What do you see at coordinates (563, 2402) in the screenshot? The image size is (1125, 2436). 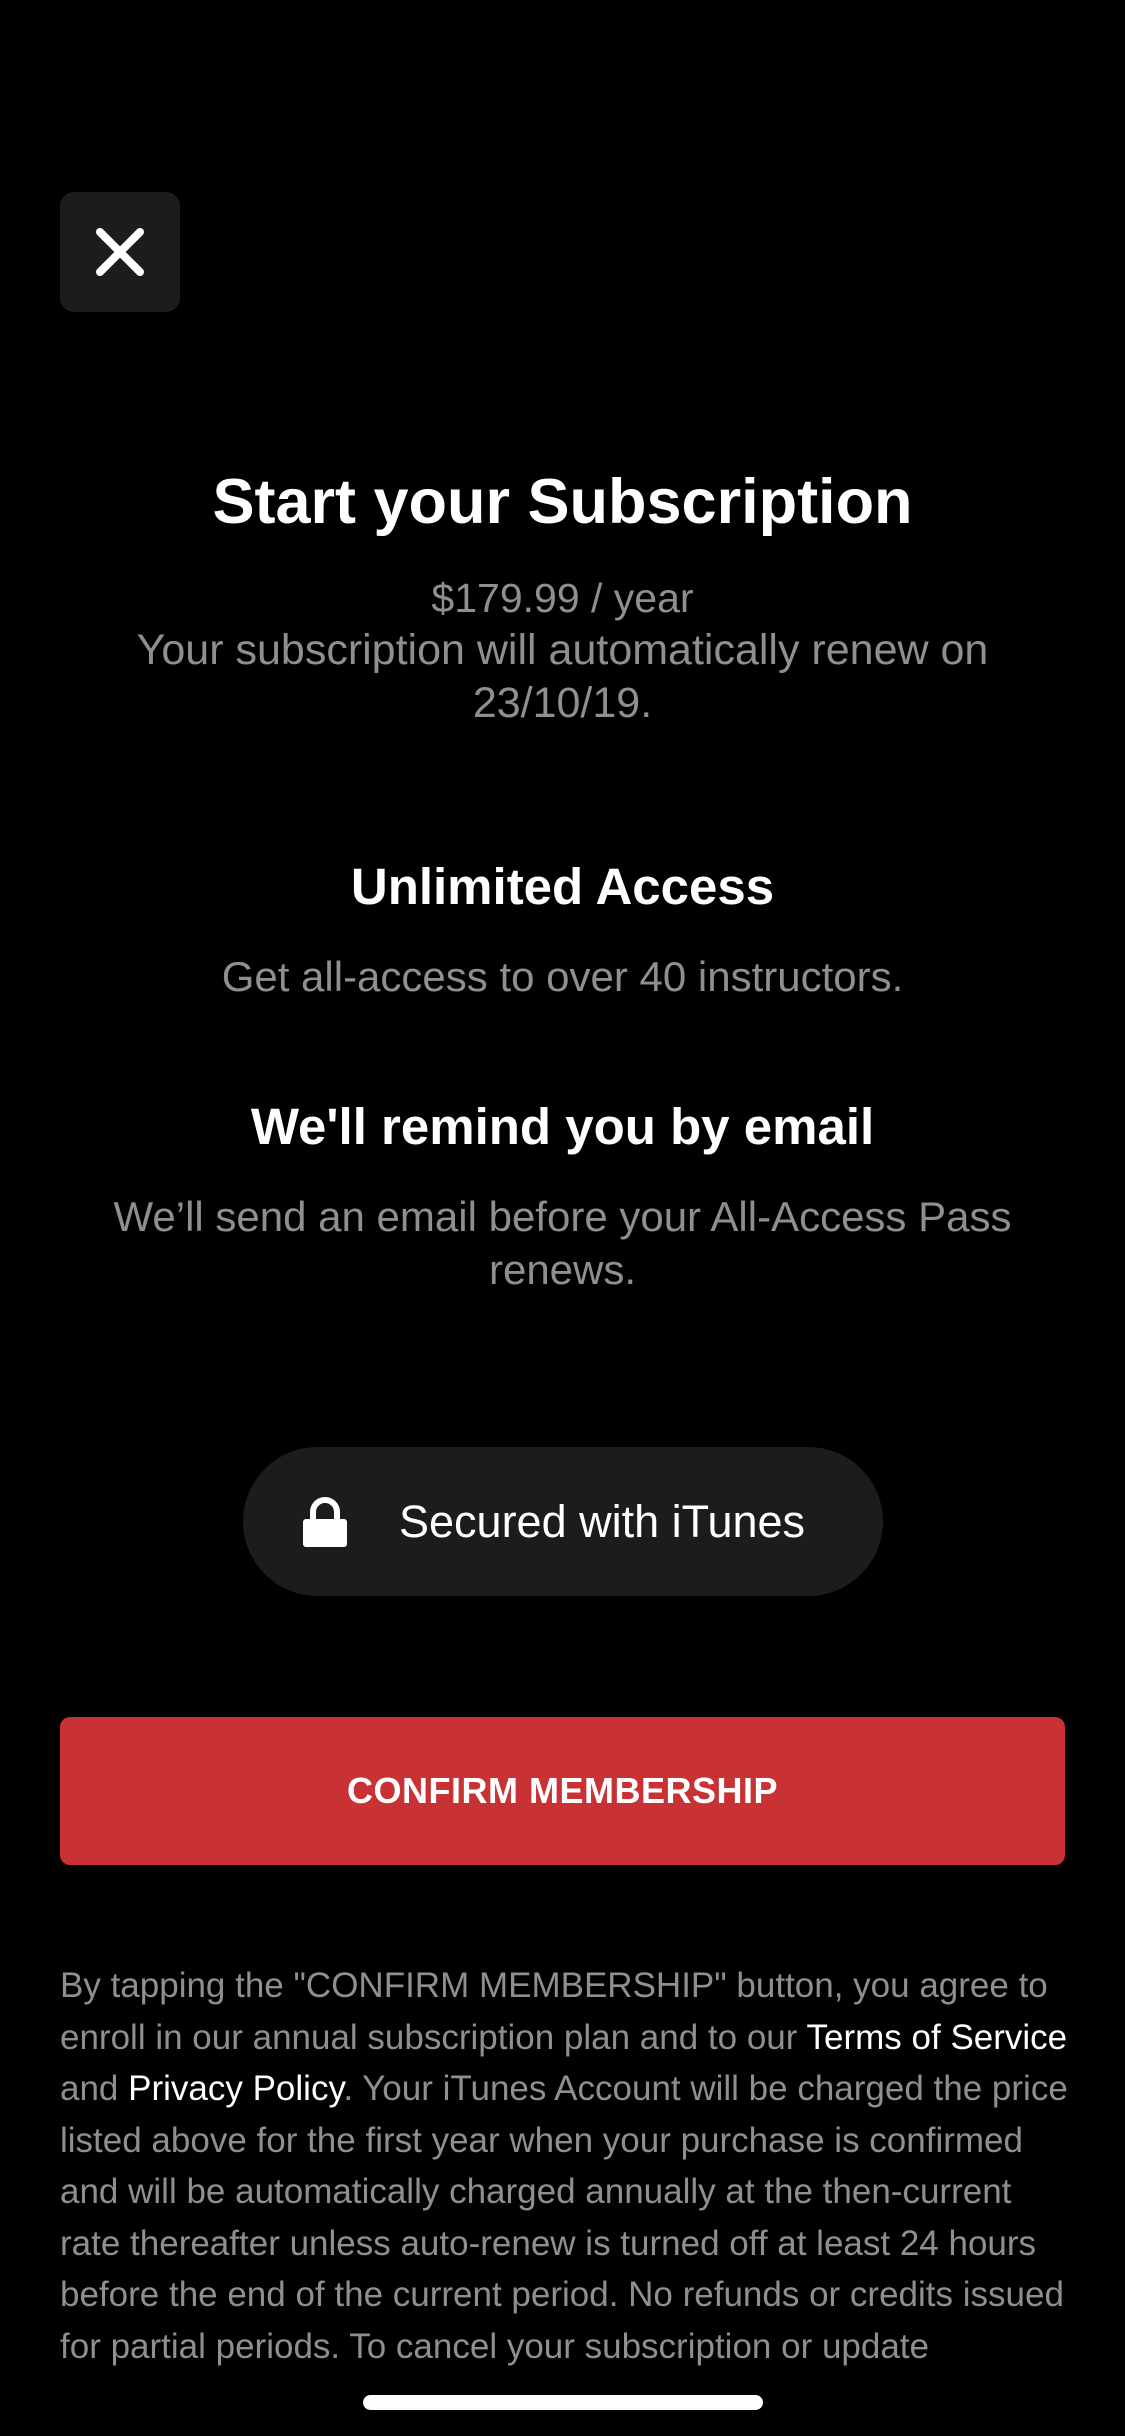 I see `home-indicator` at bounding box center [563, 2402].